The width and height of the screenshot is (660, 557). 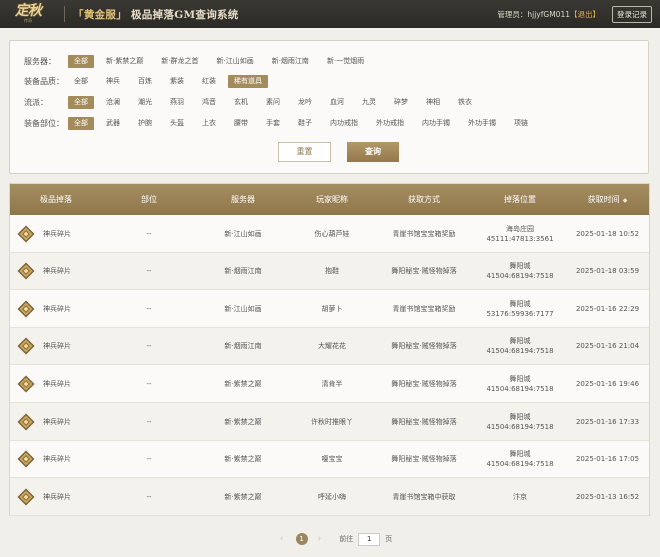 I want to click on filter-option-slot: 内功戒指, so click(x=344, y=123).